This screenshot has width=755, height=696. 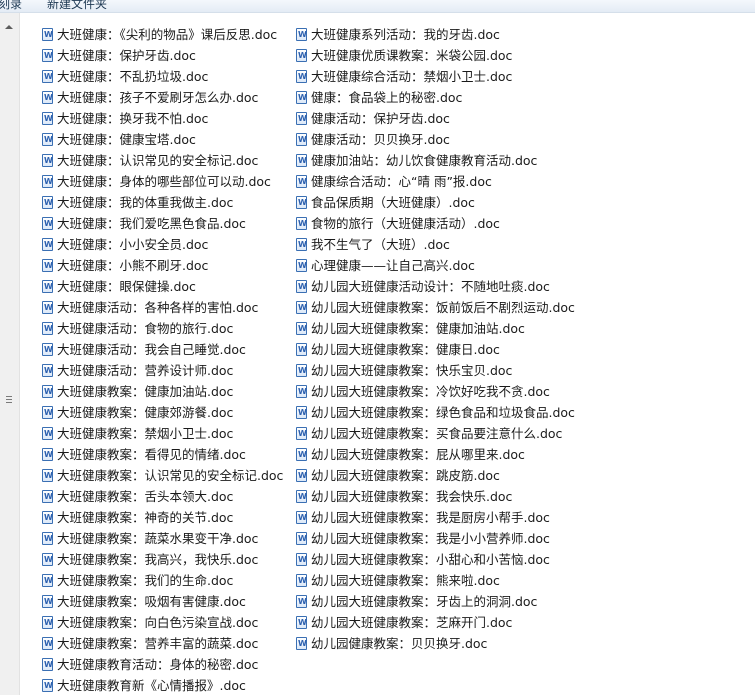 What do you see at coordinates (380, 244) in the screenshot?
I see `file-name: 我不生气了（大班）.doc` at bounding box center [380, 244].